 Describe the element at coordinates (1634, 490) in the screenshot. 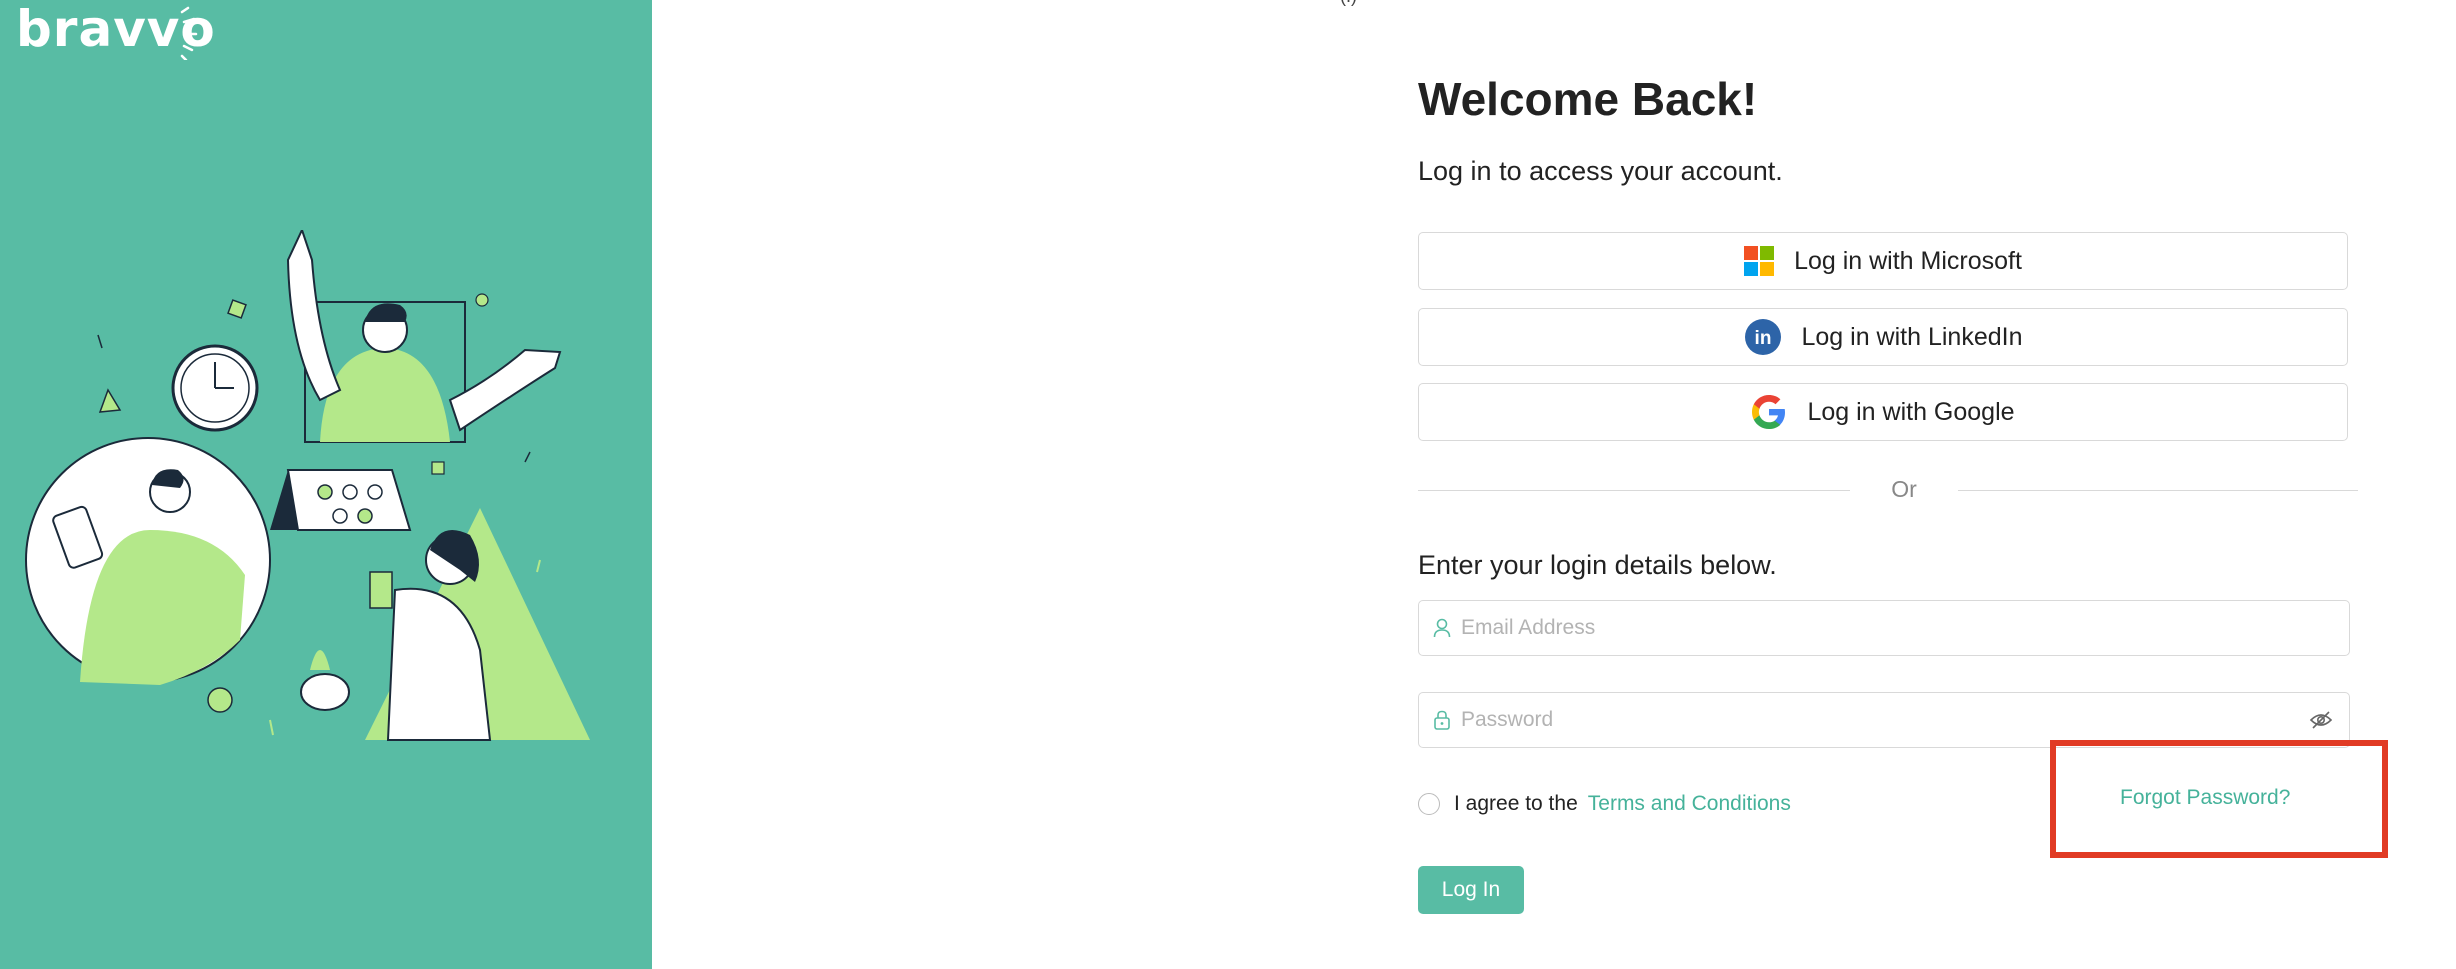

I see `divider-line-left` at that location.